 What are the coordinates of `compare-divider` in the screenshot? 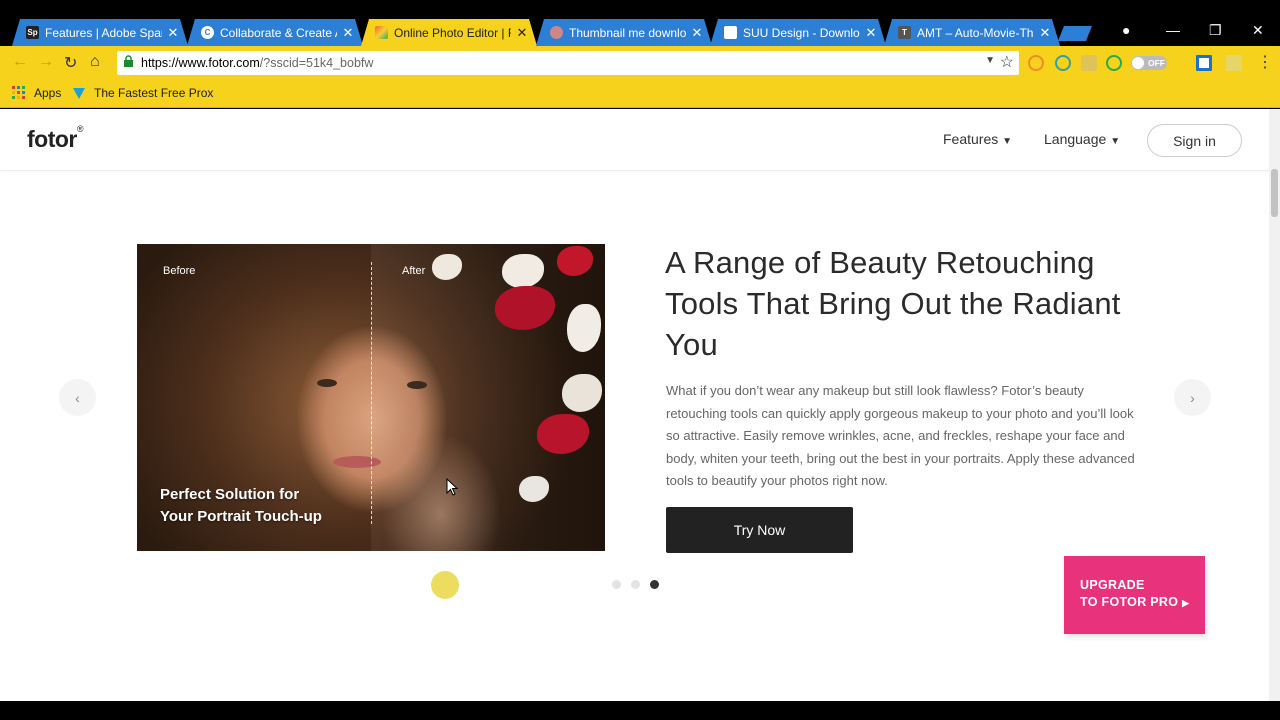 It's located at (371, 393).